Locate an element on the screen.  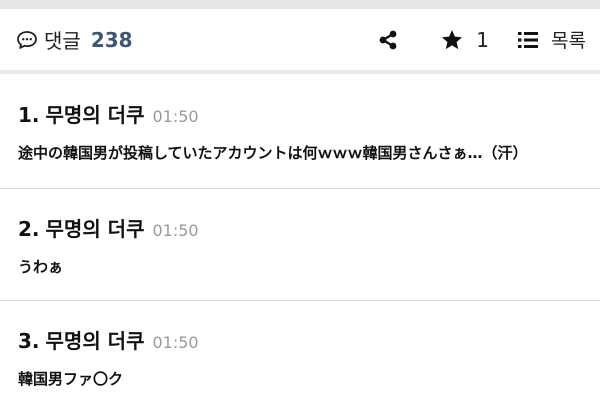
share-icon is located at coordinates (388, 39).